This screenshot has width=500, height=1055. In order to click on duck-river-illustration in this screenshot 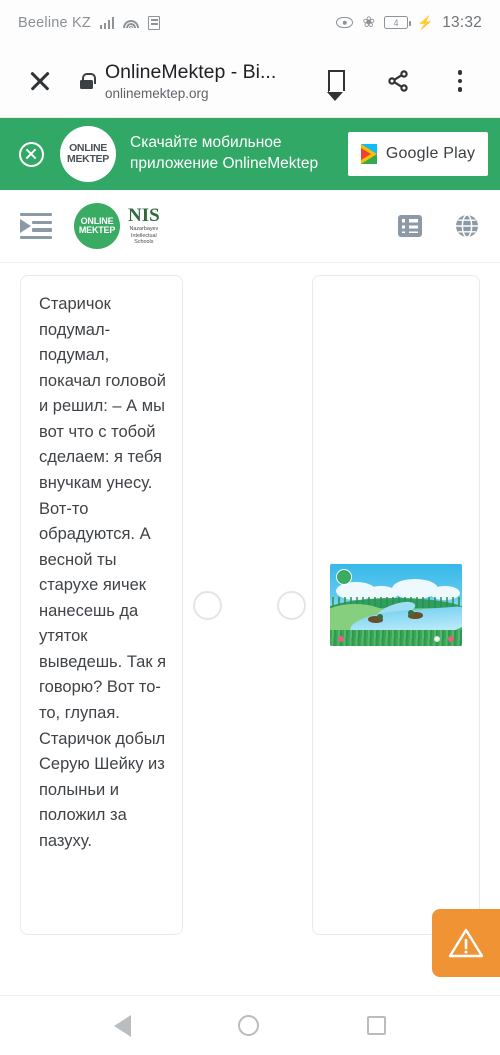, I will do `click(396, 605)`.